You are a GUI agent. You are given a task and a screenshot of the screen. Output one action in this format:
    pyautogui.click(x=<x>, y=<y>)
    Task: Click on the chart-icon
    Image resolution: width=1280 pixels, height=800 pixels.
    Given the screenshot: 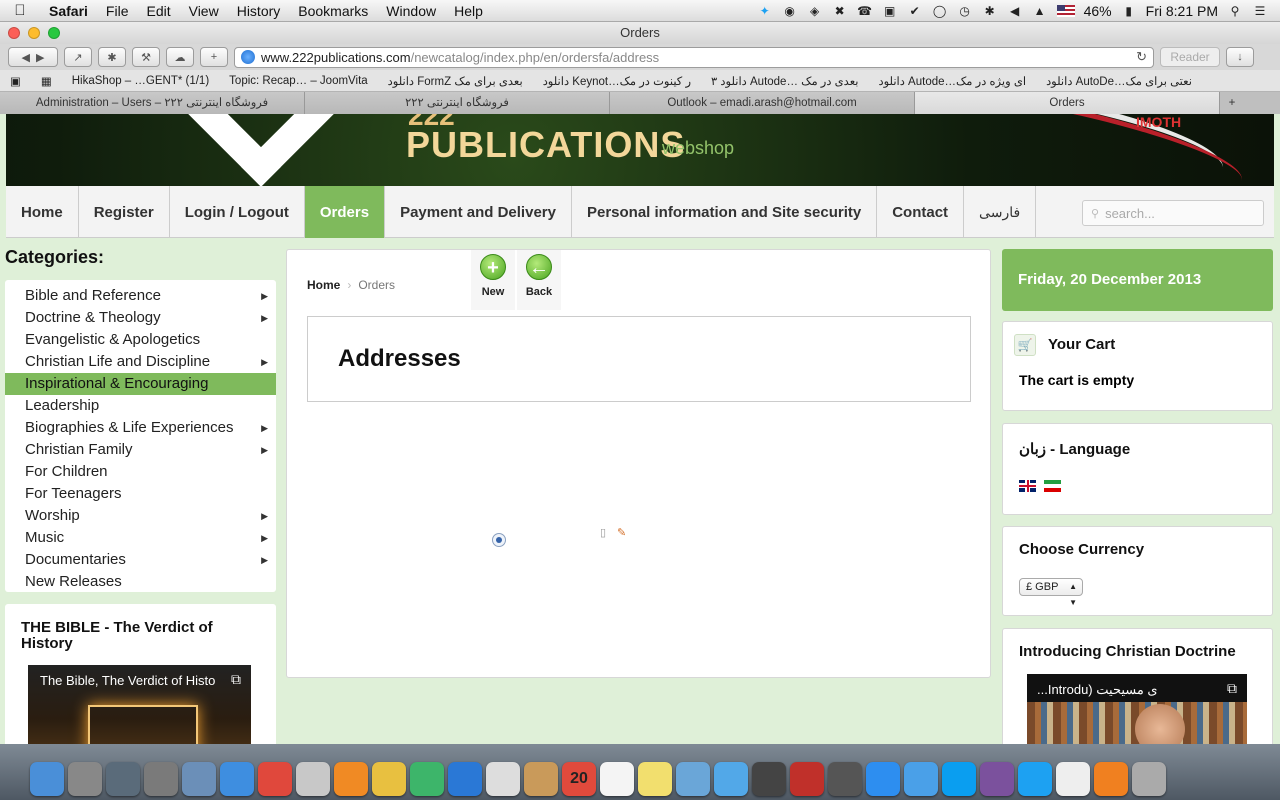 What is the action you would take?
    pyautogui.click(x=427, y=779)
    